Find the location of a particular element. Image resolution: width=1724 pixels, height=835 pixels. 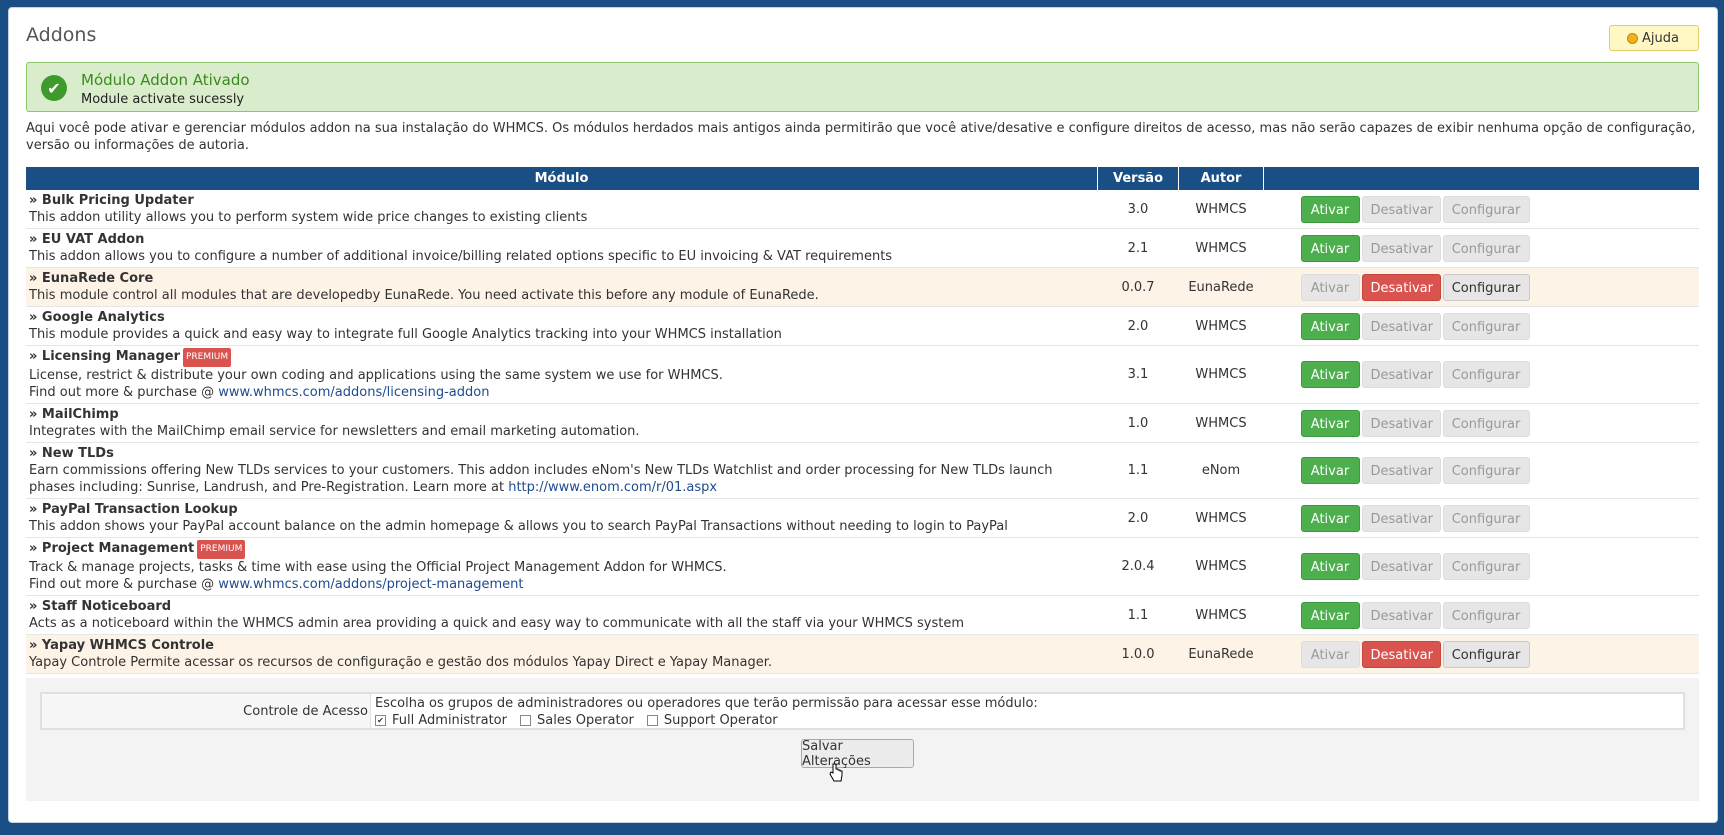

module-version: 2.0.4 is located at coordinates (1138, 566).